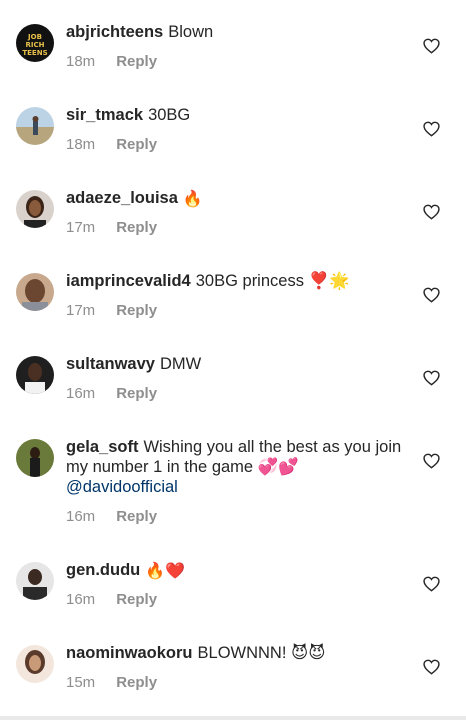 Image resolution: width=466 pixels, height=720 pixels. What do you see at coordinates (128, 281) in the screenshot?
I see `comment-username: iamprincevalid4` at bounding box center [128, 281].